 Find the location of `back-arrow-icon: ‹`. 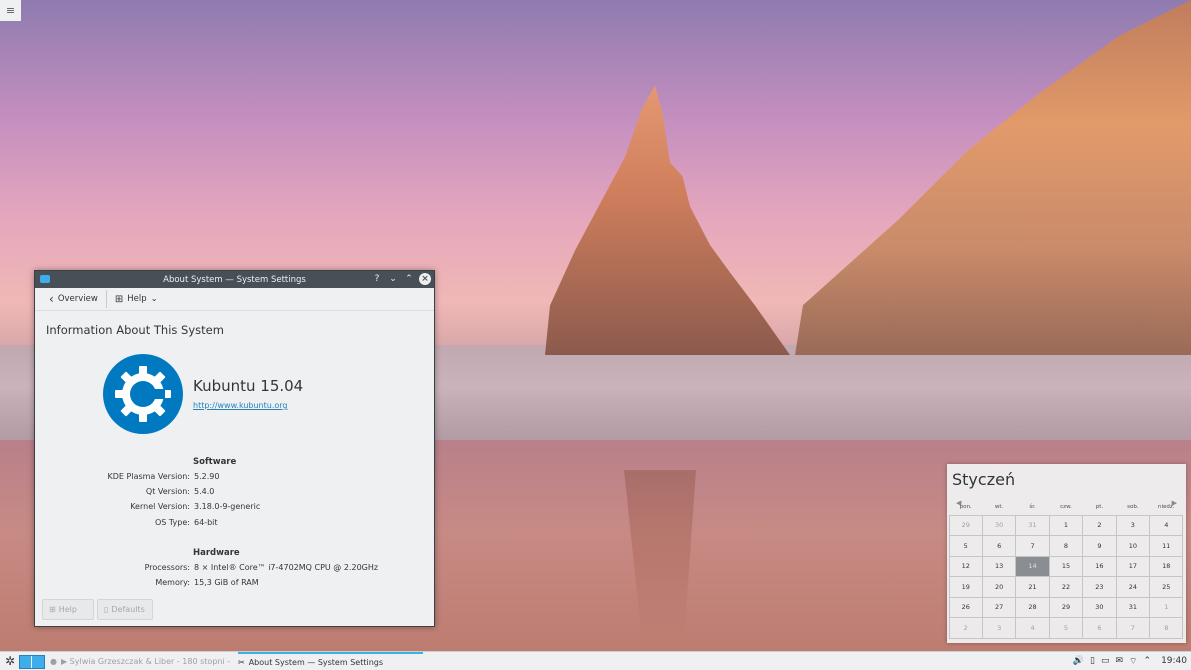

back-arrow-icon: ‹ is located at coordinates (51, 299).